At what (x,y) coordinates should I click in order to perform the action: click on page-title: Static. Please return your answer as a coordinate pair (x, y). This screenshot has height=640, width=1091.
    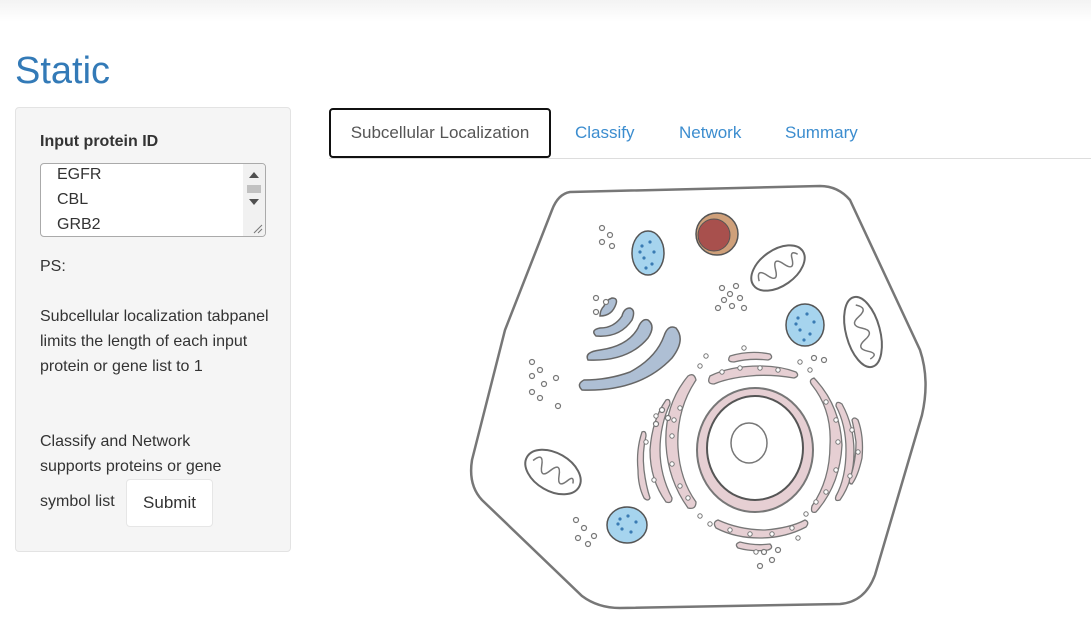
    Looking at the image, I should click on (63, 71).